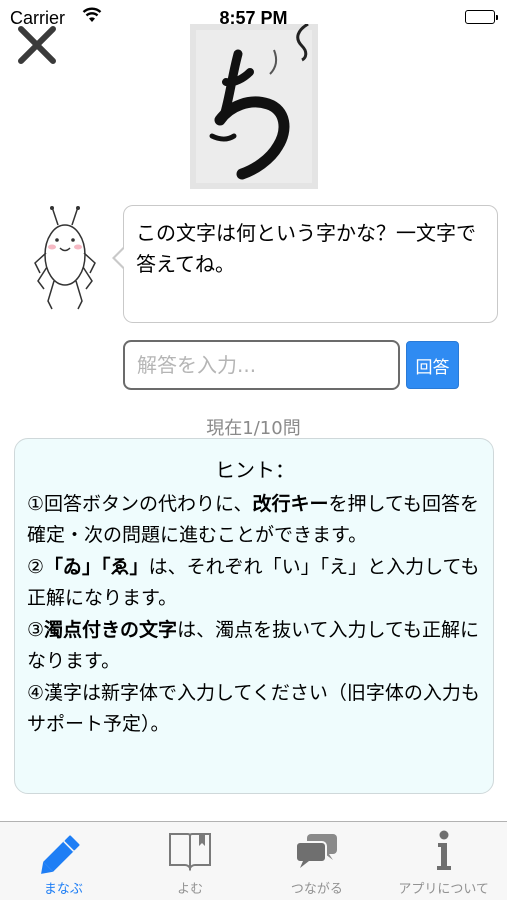  I want to click on hint-item: ③濁点付きの文字は、濁点を抜いて入力しても正解になります。, so click(253, 645).